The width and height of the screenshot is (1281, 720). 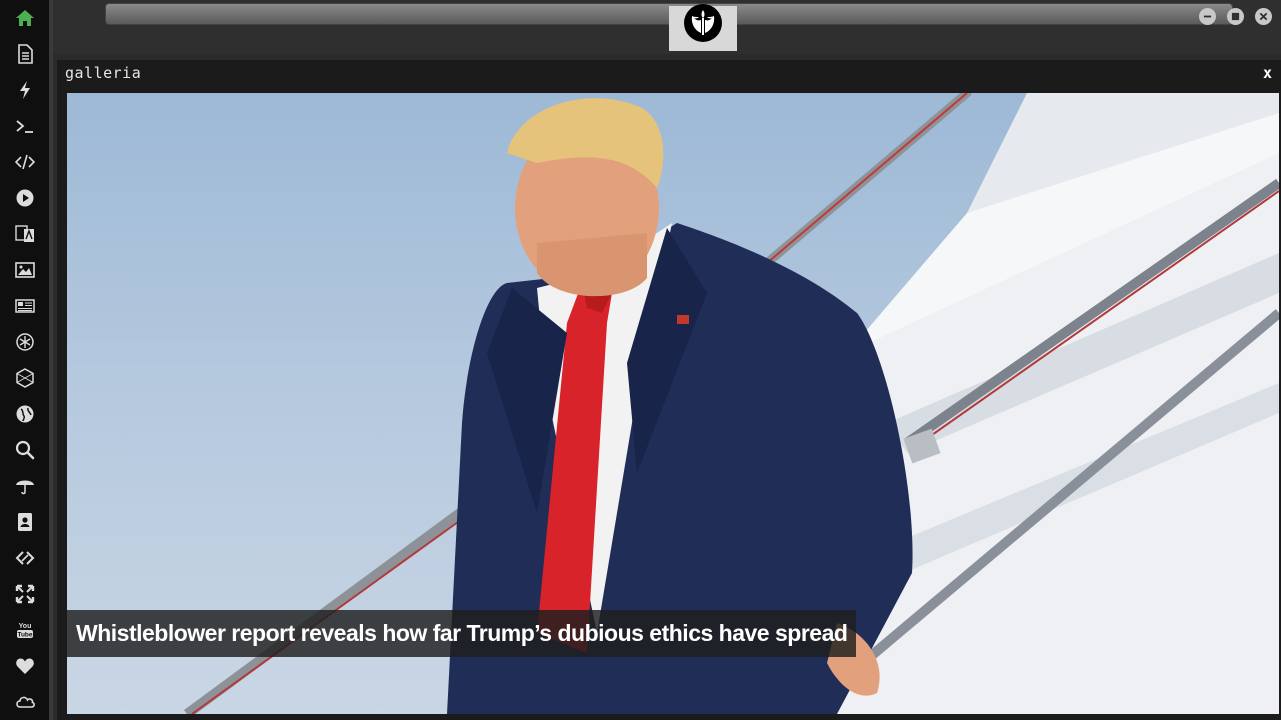 I want to click on sidebar-item-search, so click(x=24, y=450).